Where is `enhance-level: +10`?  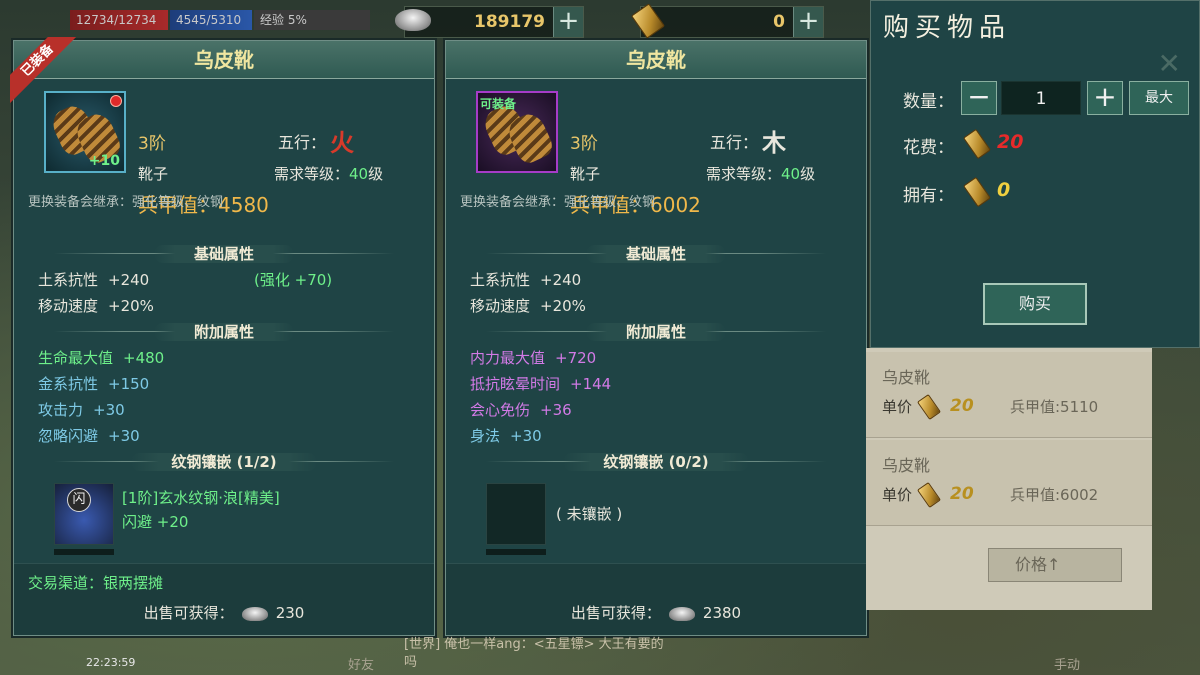 enhance-level: +10 is located at coordinates (104, 161).